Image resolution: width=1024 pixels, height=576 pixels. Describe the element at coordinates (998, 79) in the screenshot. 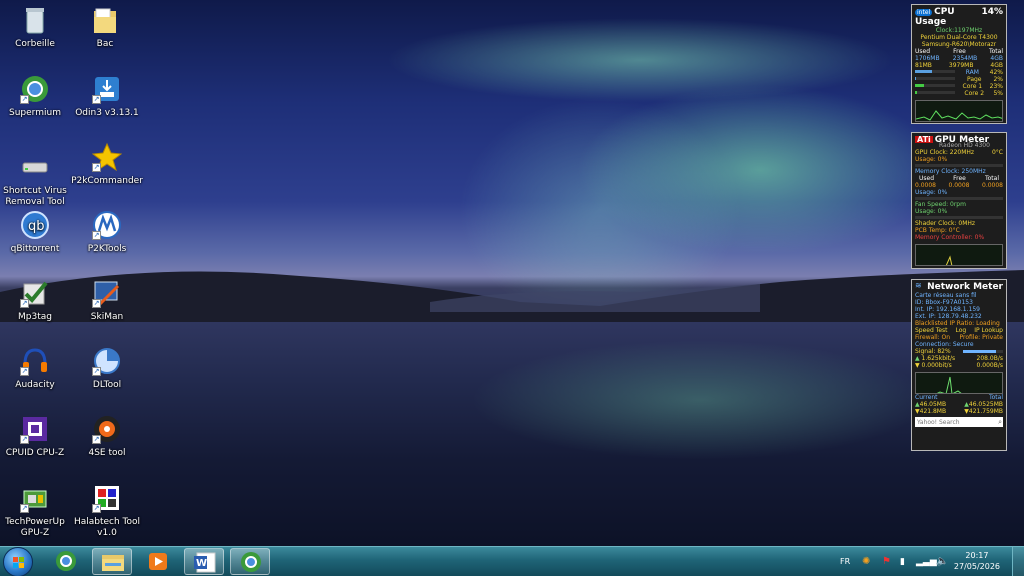

I see `meter-value: 2%` at that location.